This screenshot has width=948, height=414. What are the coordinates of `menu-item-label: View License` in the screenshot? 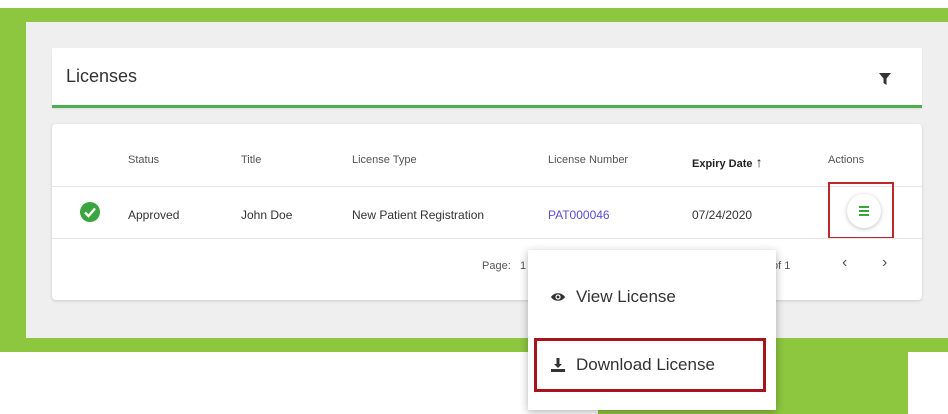 It's located at (626, 296).